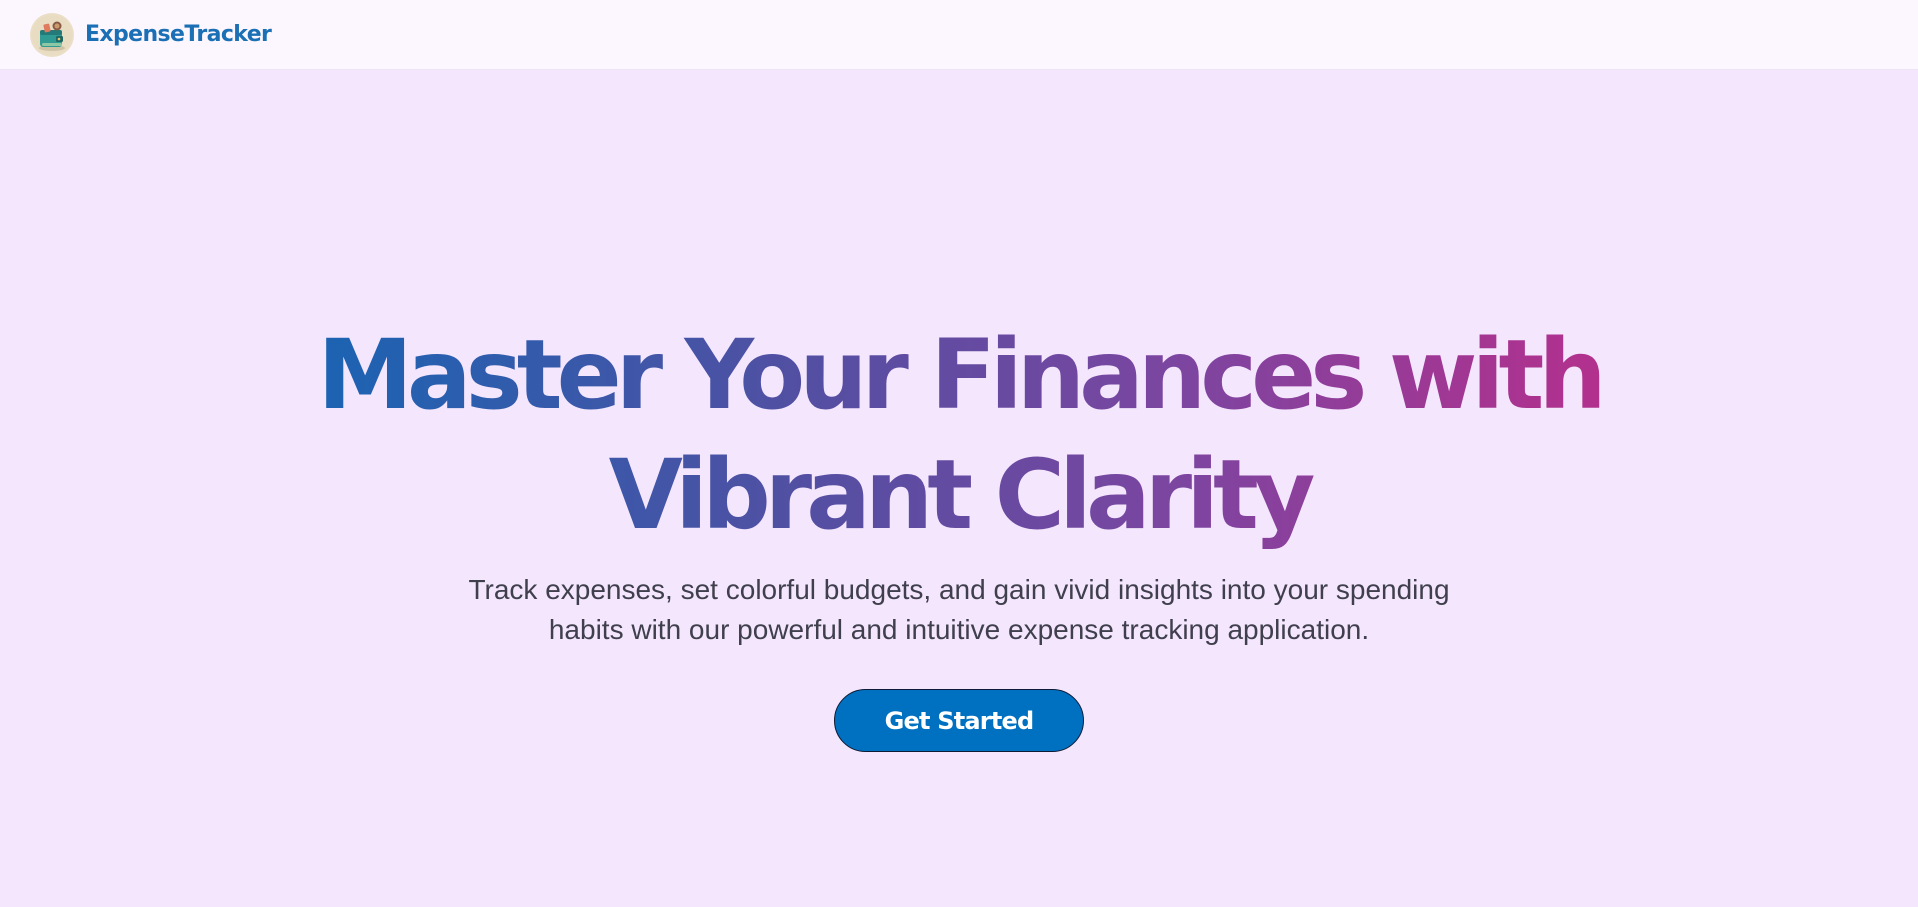 The width and height of the screenshot is (1918, 907). What do you see at coordinates (959, 720) in the screenshot?
I see `get-started-button: Get Started` at bounding box center [959, 720].